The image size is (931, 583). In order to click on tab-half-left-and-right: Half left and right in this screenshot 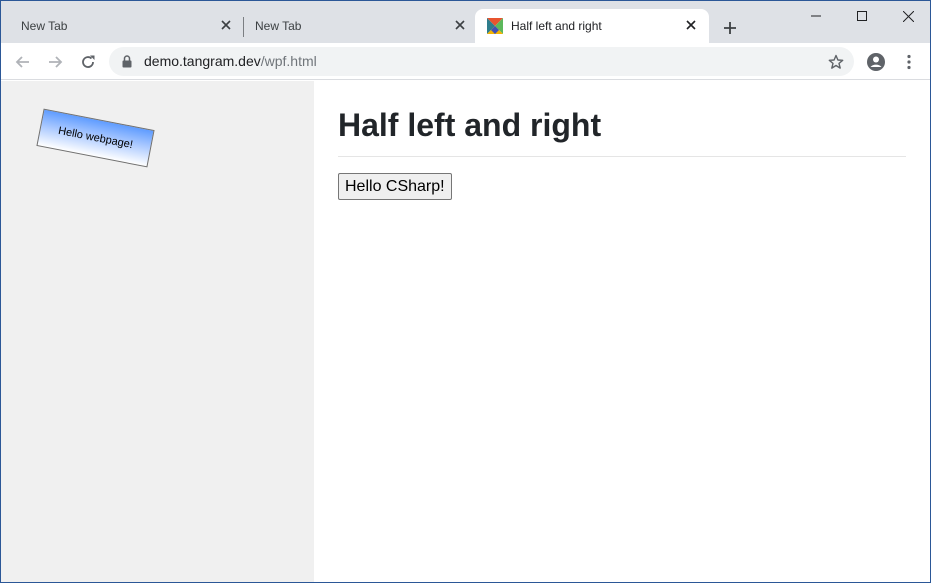, I will do `click(592, 26)`.